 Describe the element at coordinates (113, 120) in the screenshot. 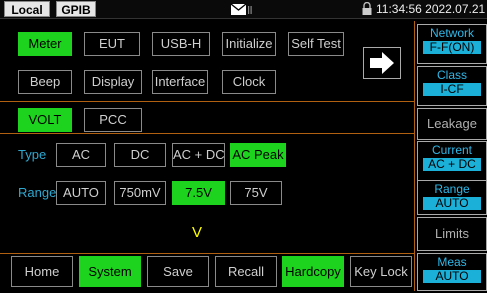

I see `mode-pcc-button: PCC` at that location.